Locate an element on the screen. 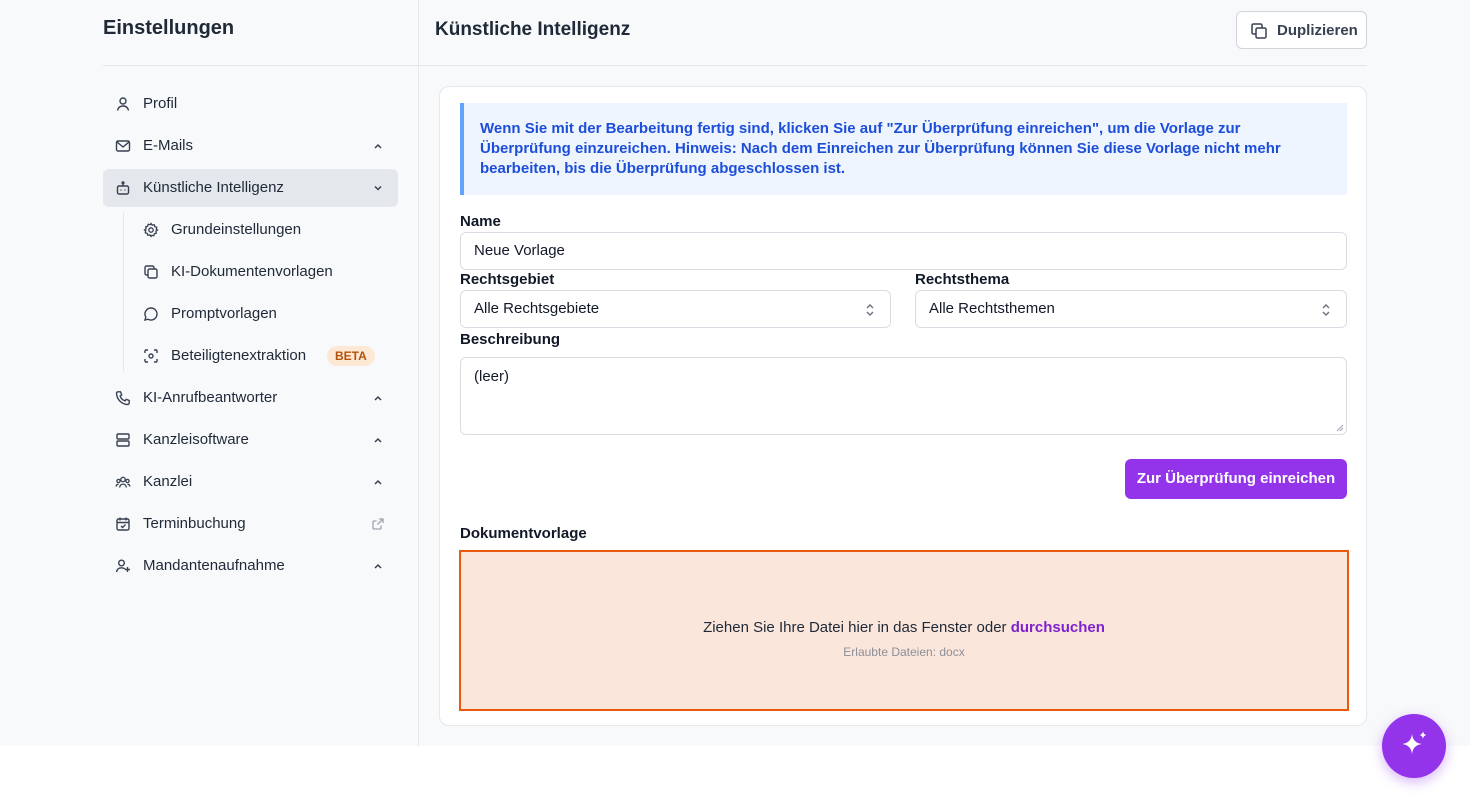  submit-for-review-button: Zur Überprüfung einreichen is located at coordinates (1236, 479).